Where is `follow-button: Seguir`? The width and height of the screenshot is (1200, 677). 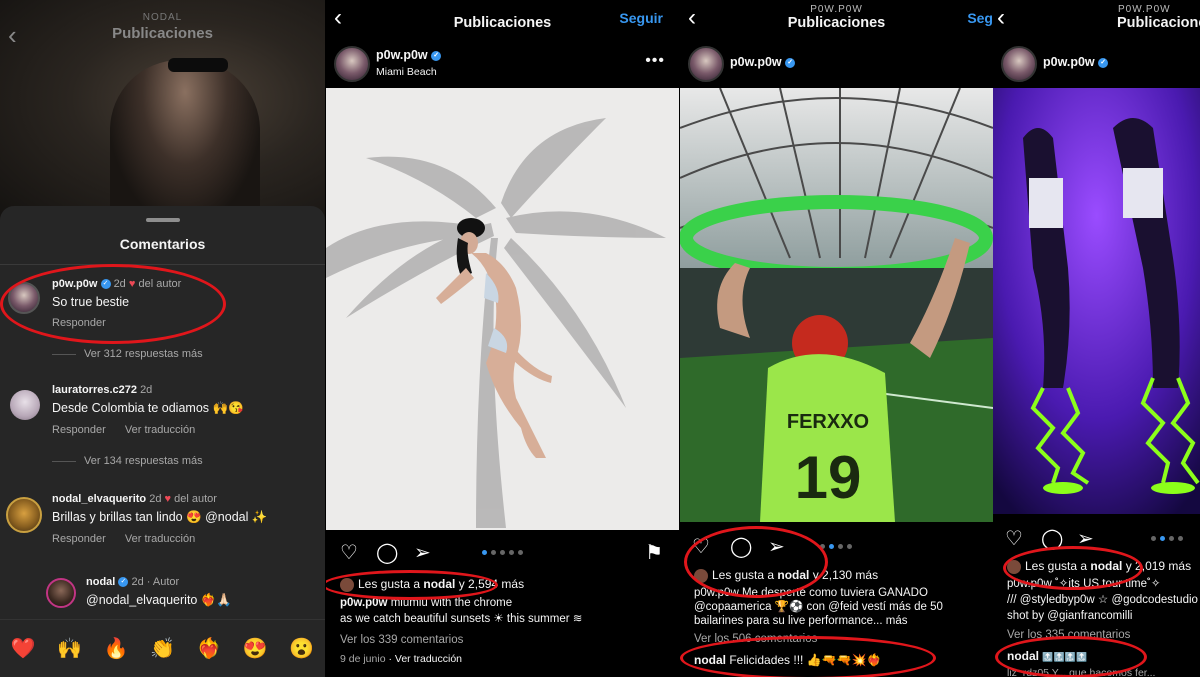
follow-button: Seguir is located at coordinates (641, 18).